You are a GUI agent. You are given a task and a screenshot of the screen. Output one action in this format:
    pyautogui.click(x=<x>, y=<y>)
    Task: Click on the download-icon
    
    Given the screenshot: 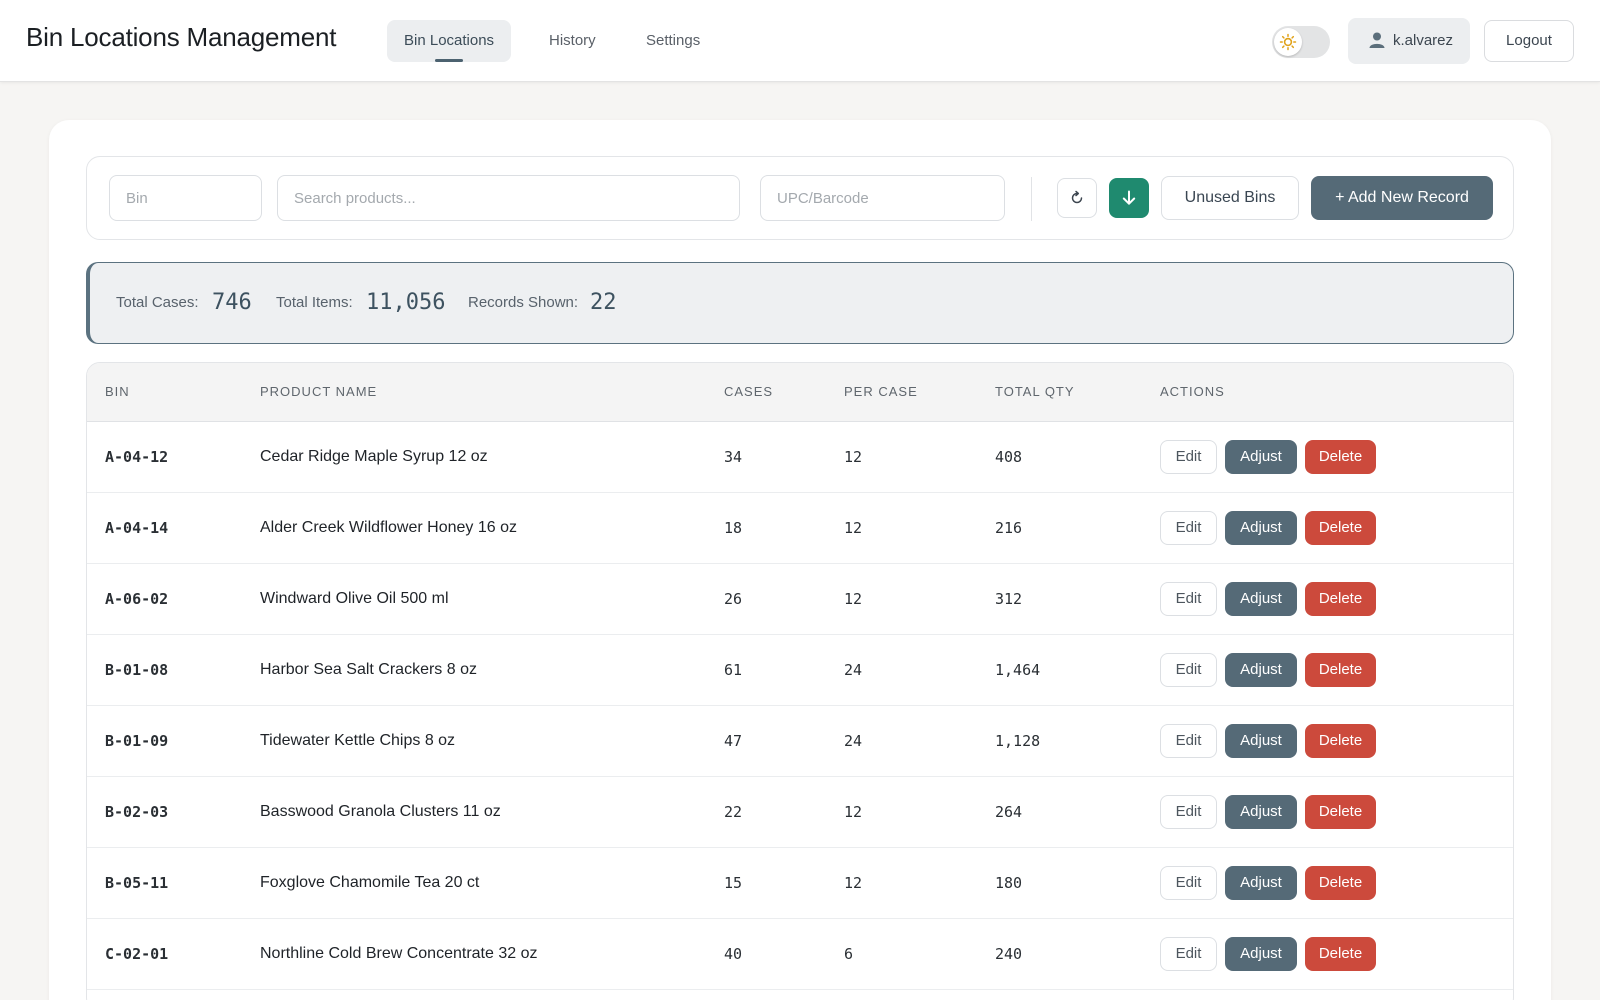 What is the action you would take?
    pyautogui.click(x=1129, y=197)
    